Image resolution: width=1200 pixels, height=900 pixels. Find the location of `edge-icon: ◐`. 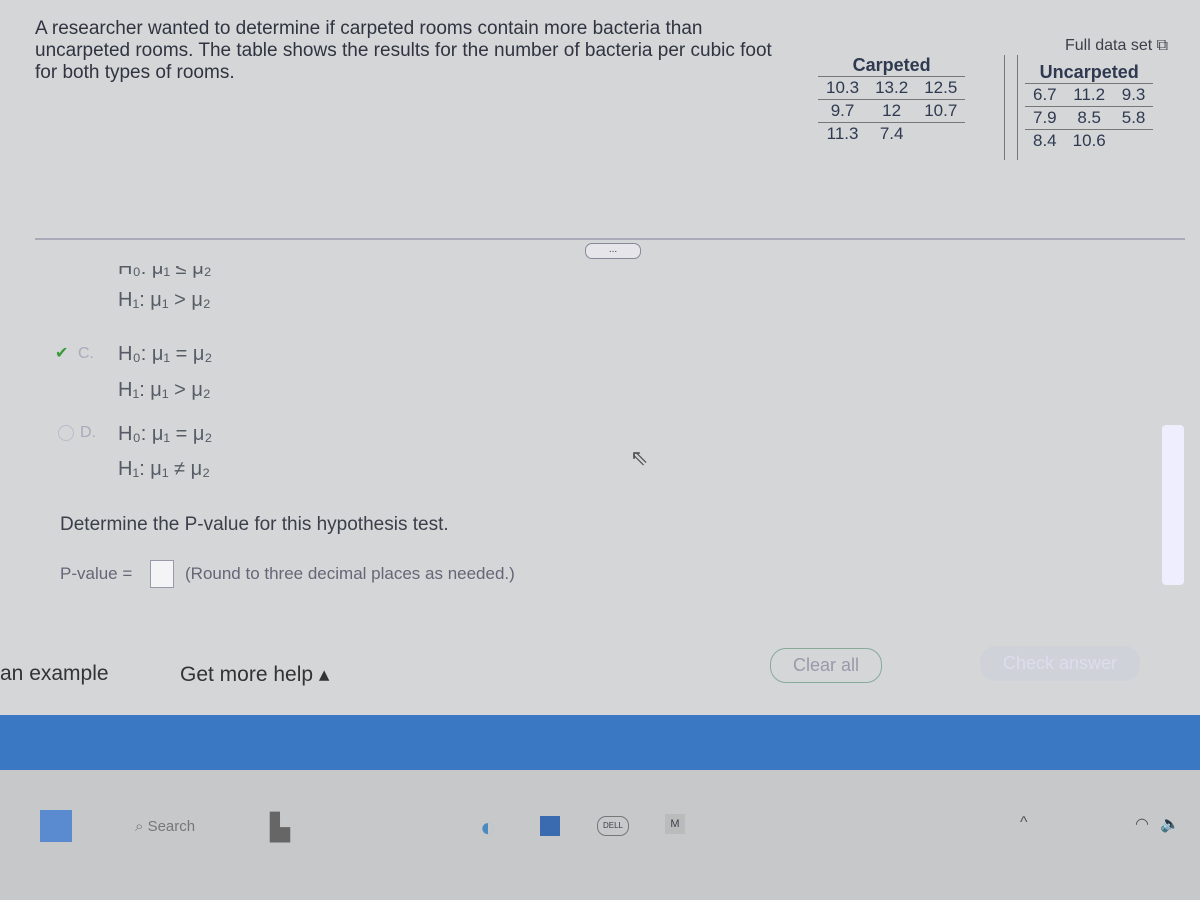

edge-icon: ◐ is located at coordinates (488, 827).